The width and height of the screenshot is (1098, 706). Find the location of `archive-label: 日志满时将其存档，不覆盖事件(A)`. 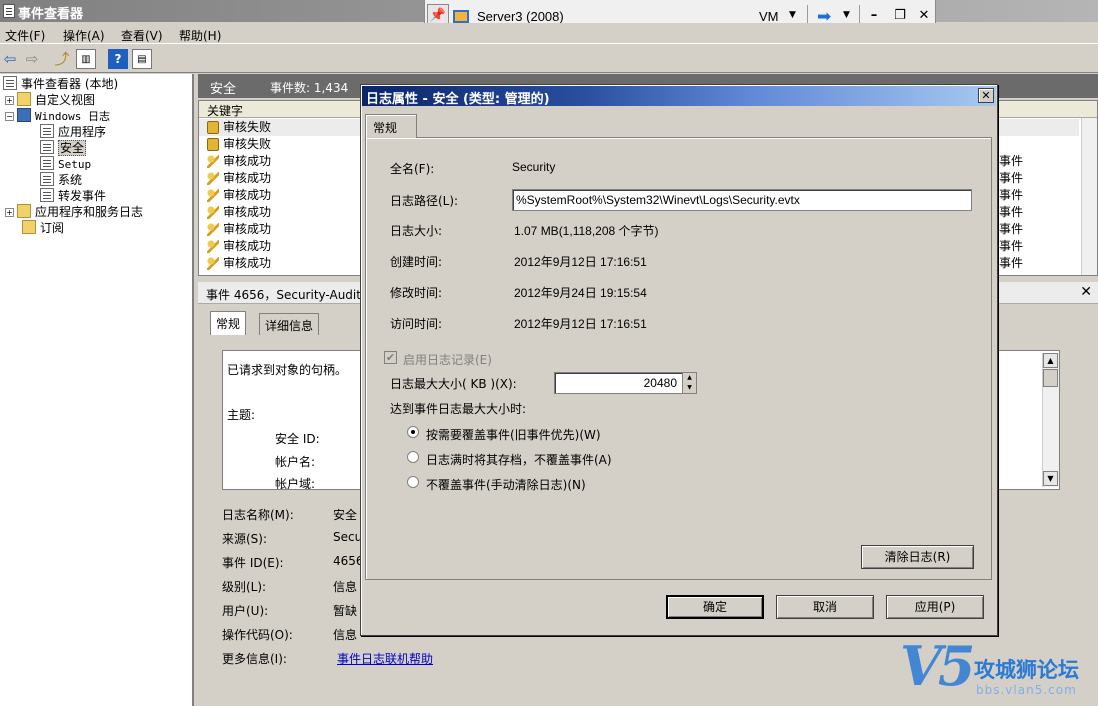

archive-label: 日志满时将其存档，不覆盖事件(A) is located at coordinates (519, 460).